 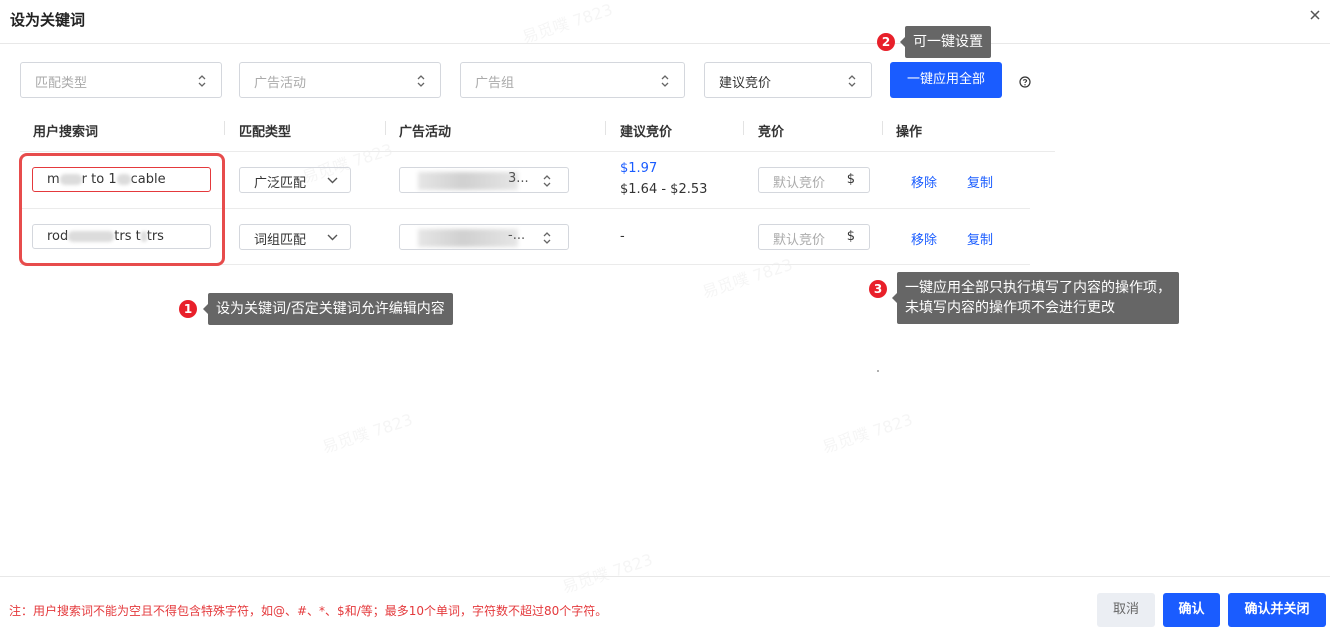 What do you see at coordinates (48, 20) in the screenshot?
I see `dialog-title: 设为关键词` at bounding box center [48, 20].